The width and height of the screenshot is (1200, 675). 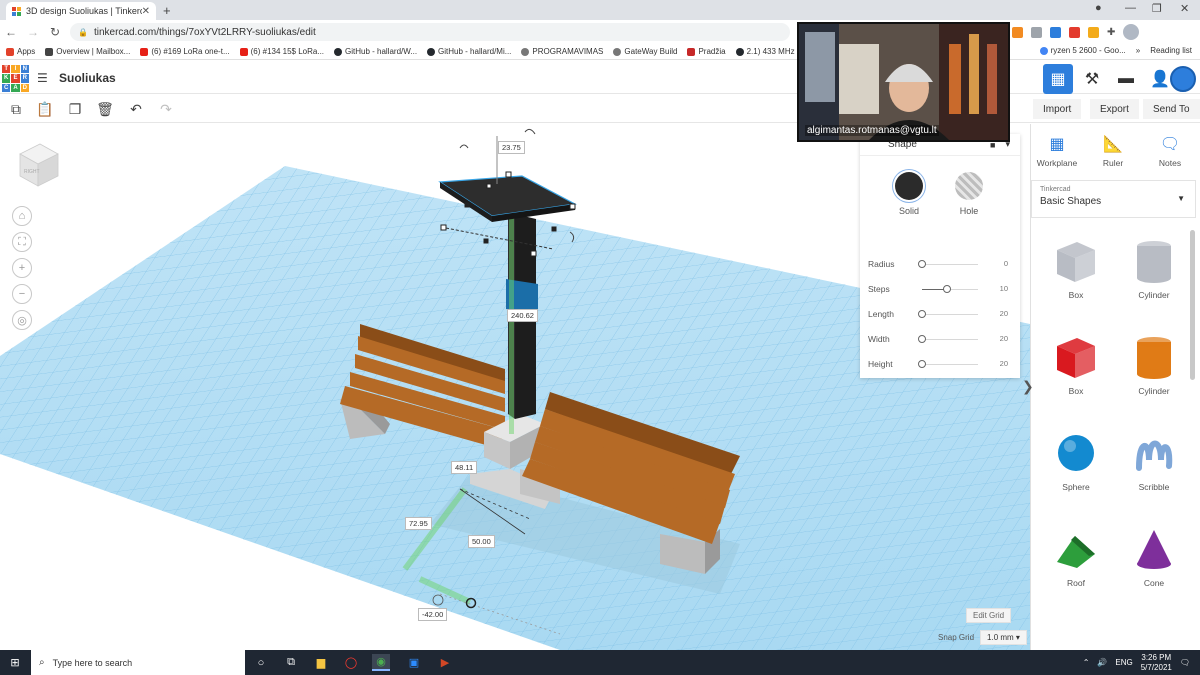 I want to click on back-icon: ←, so click(x=11, y=32).